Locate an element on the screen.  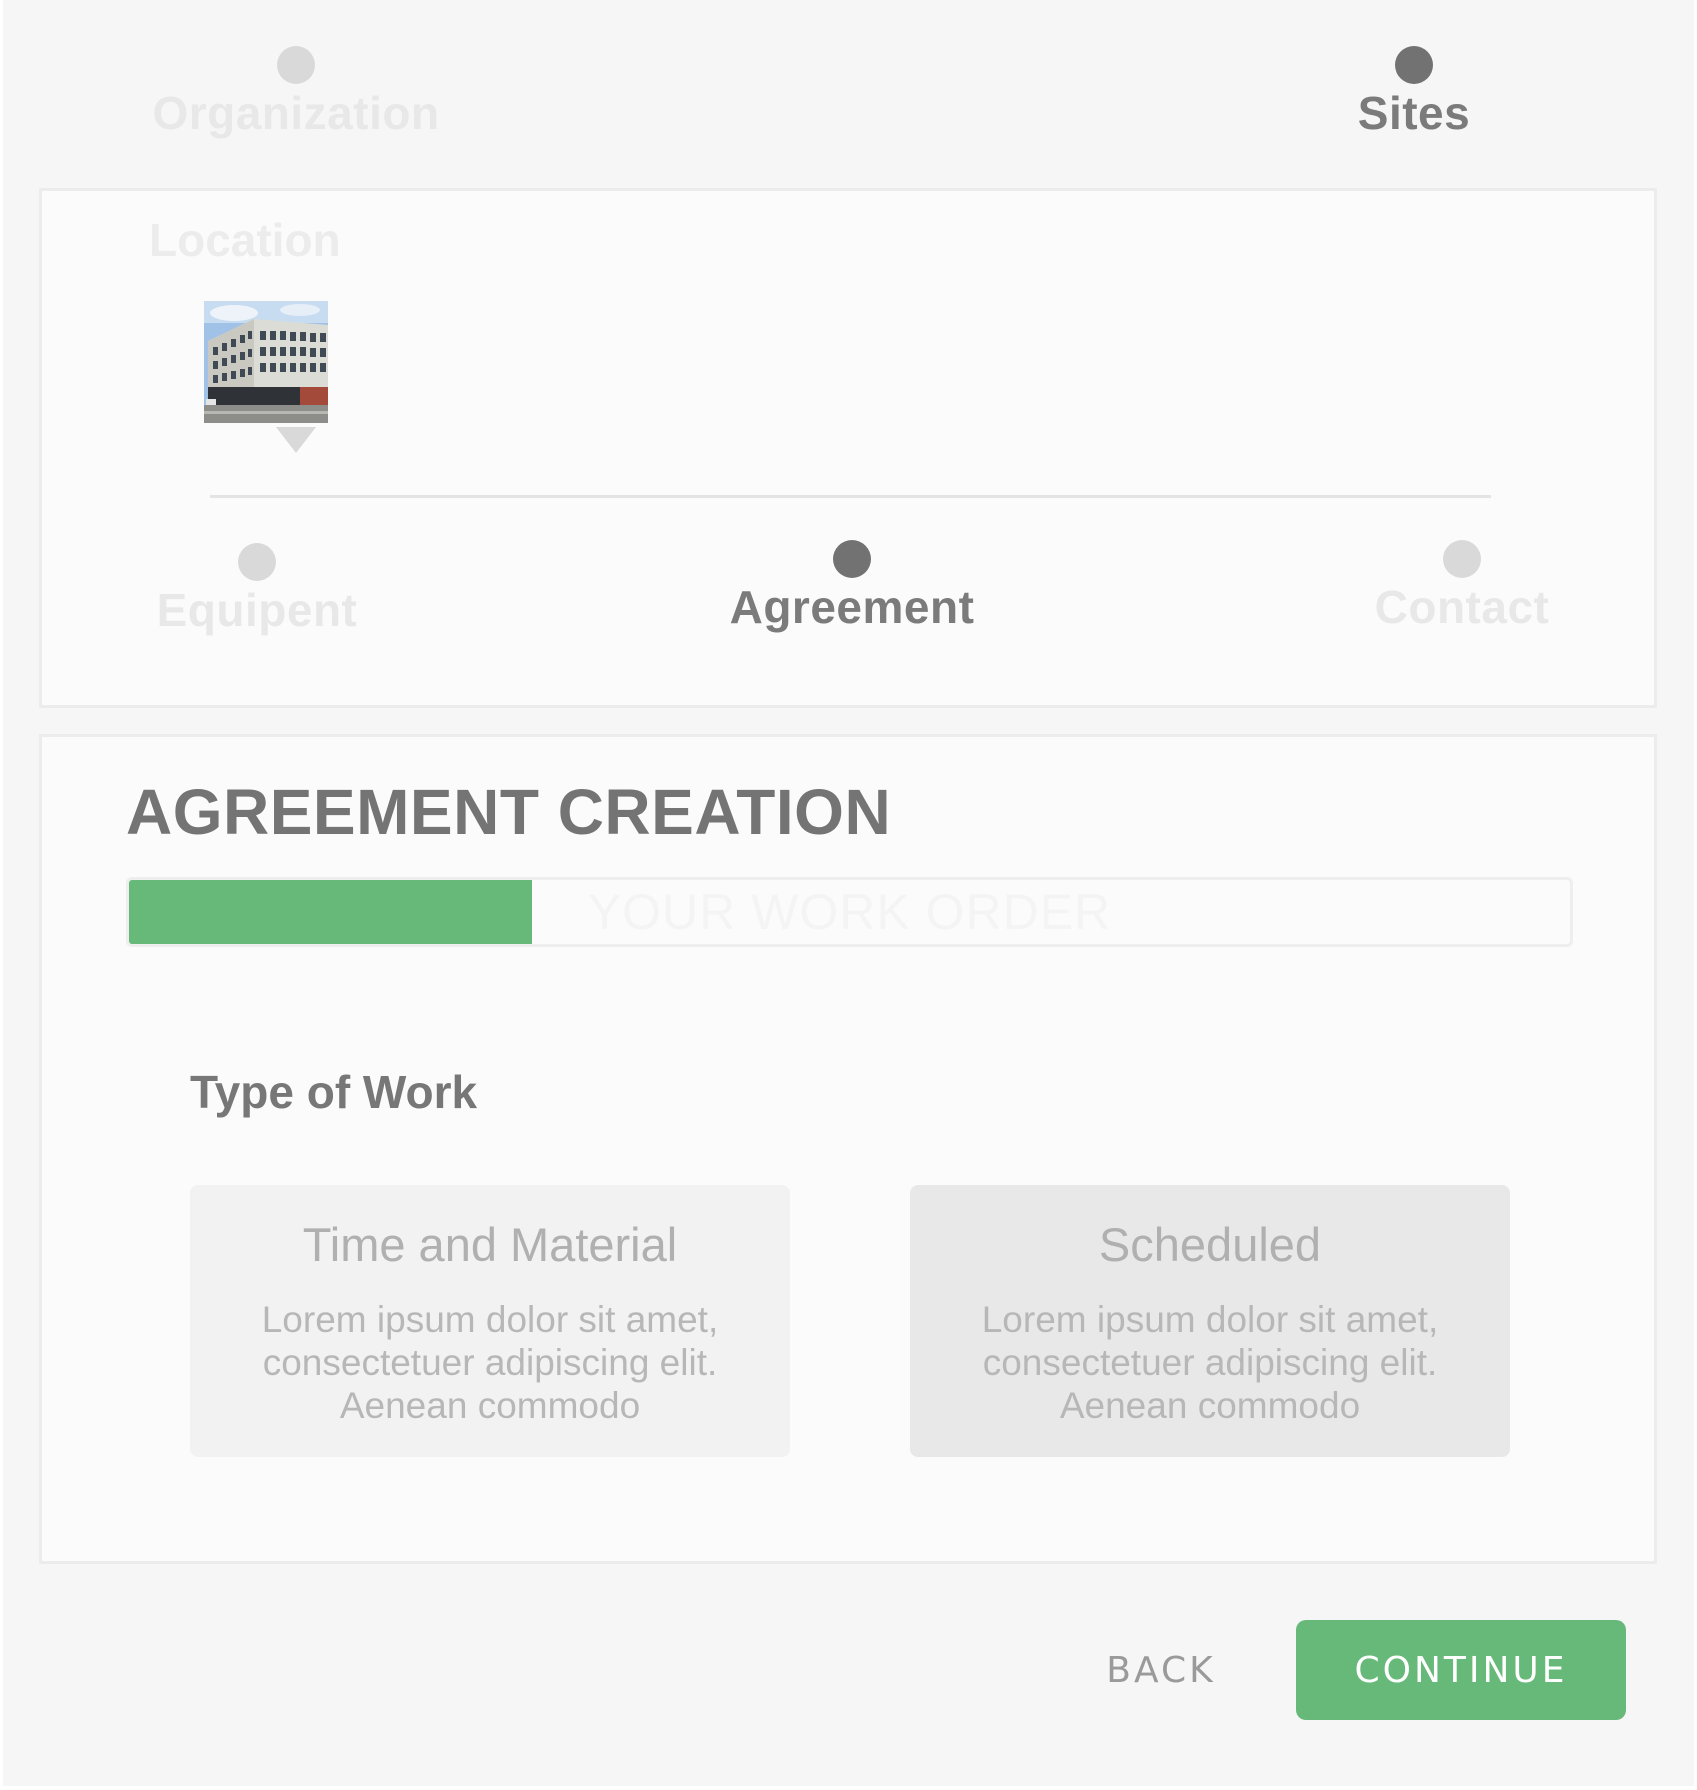
divider is located at coordinates (850, 496).